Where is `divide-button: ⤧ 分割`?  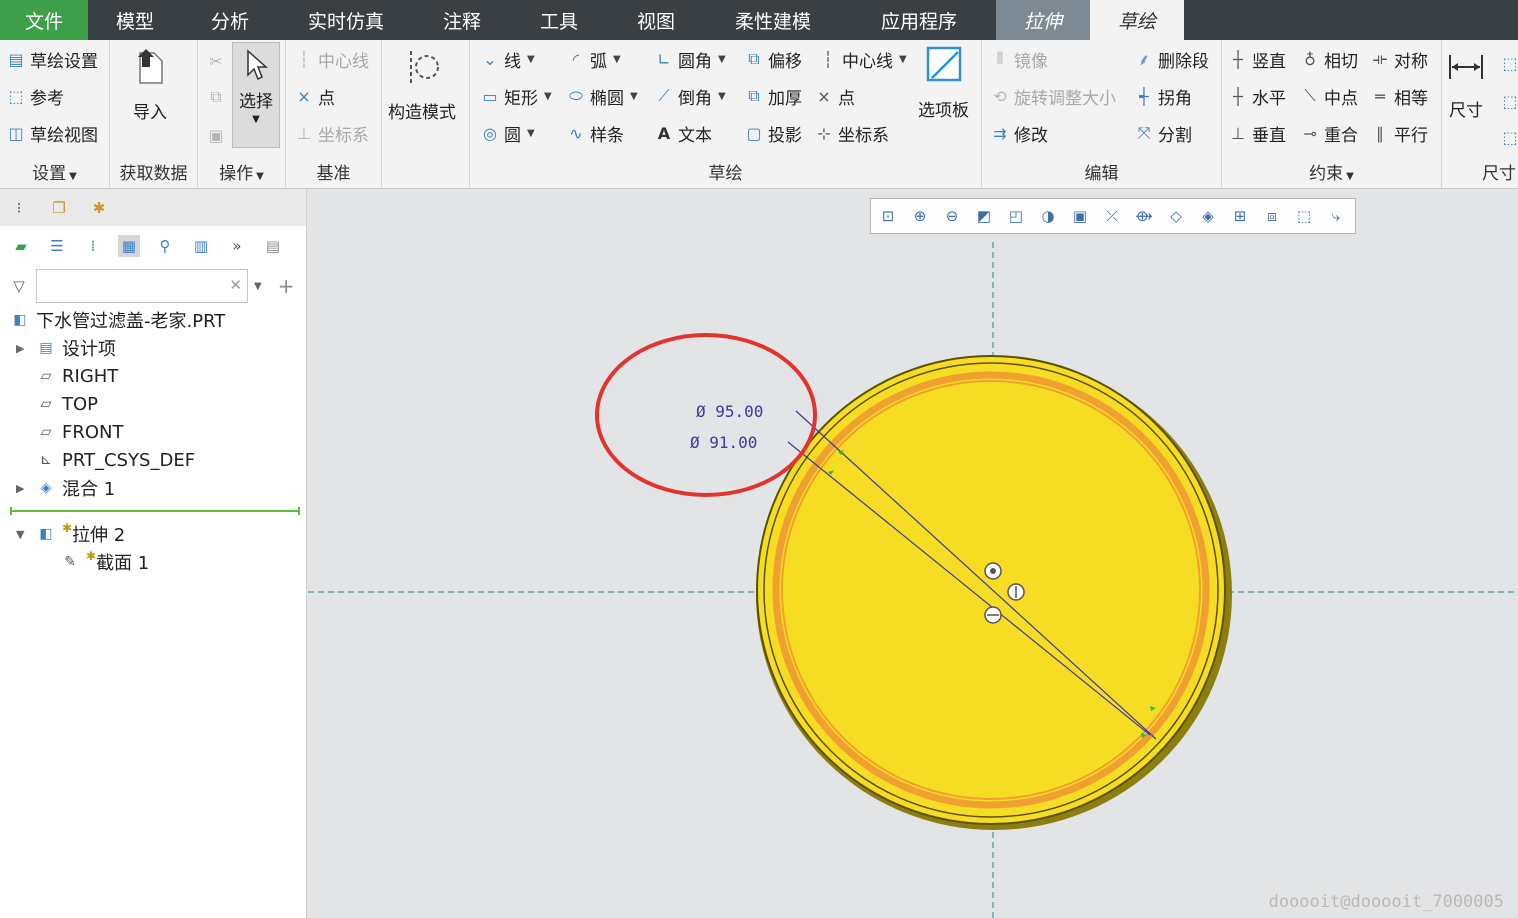 divide-button: ⤧ 分割 is located at coordinates (1163, 133).